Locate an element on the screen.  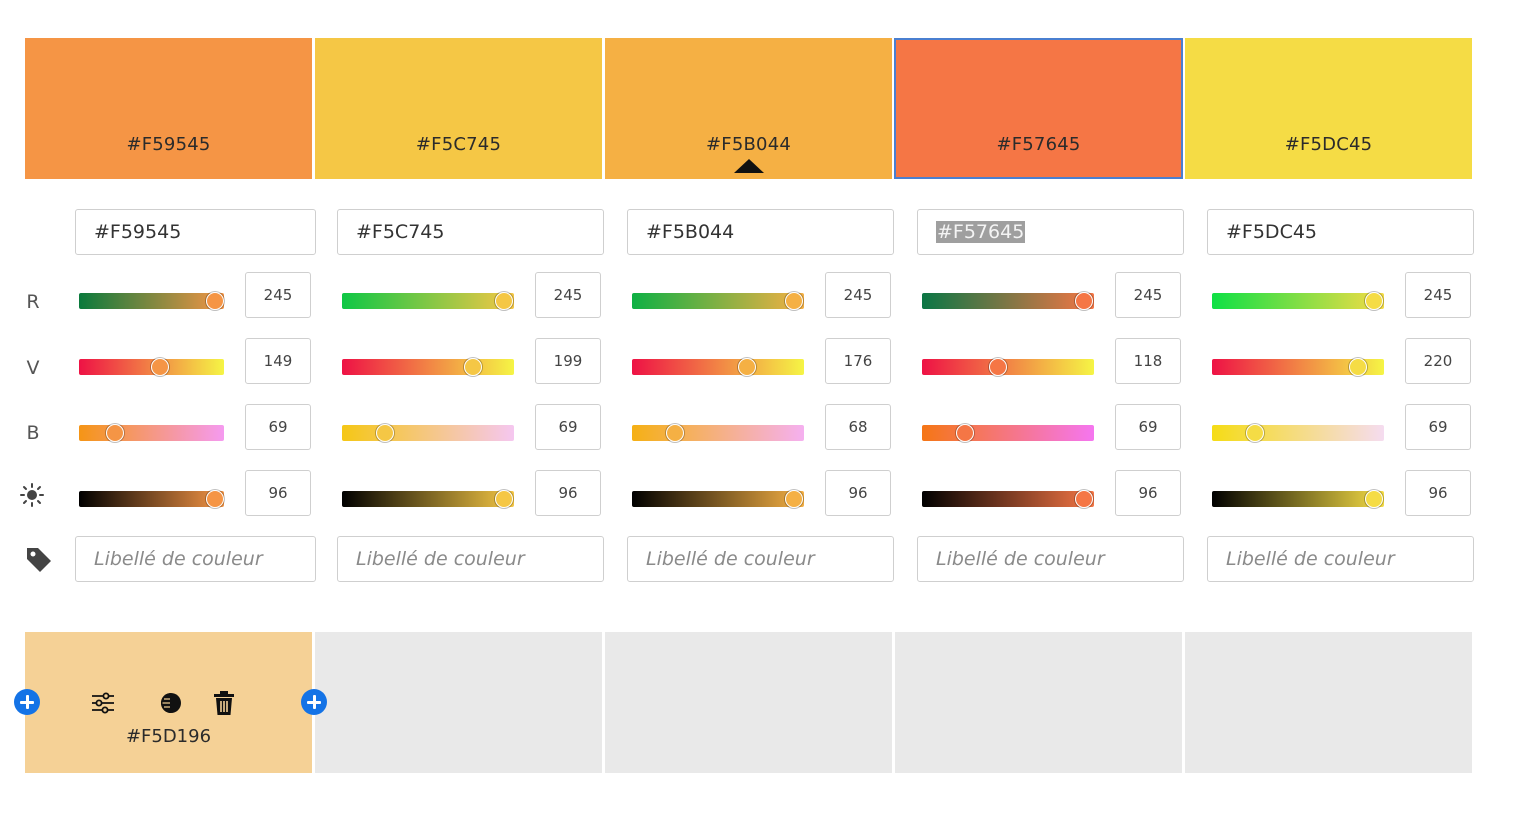
swatch-1: #F59545 is located at coordinates (168, 108).